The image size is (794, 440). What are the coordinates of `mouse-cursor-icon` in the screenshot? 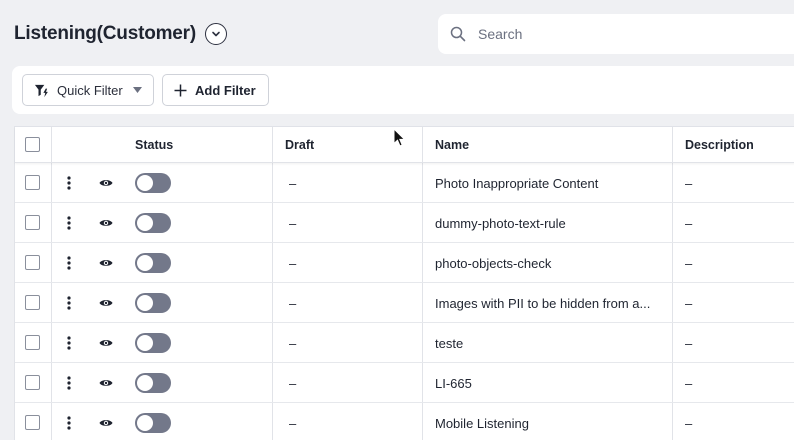 It's located at (399, 137).